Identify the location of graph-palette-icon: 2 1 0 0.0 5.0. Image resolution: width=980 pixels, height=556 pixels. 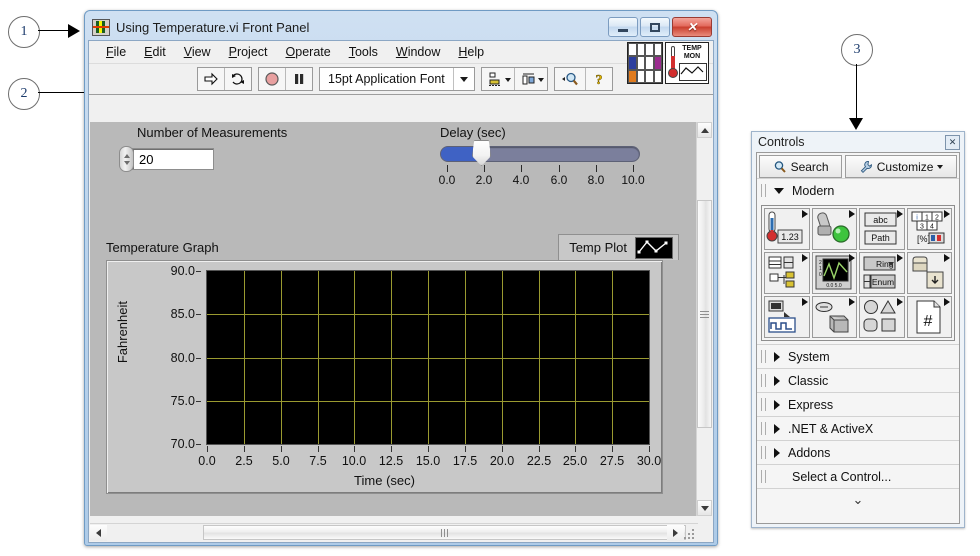
(834, 273).